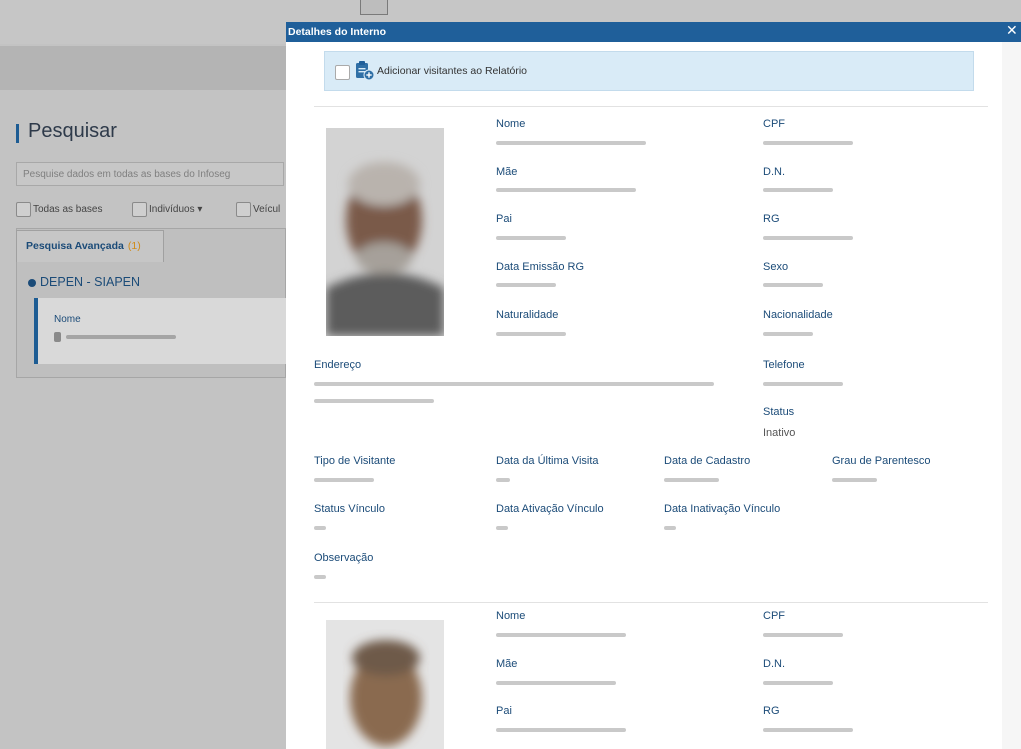 Image resolution: width=1021 pixels, height=749 pixels. Describe the element at coordinates (338, 365) in the screenshot. I see `label-address: Endereço` at that location.